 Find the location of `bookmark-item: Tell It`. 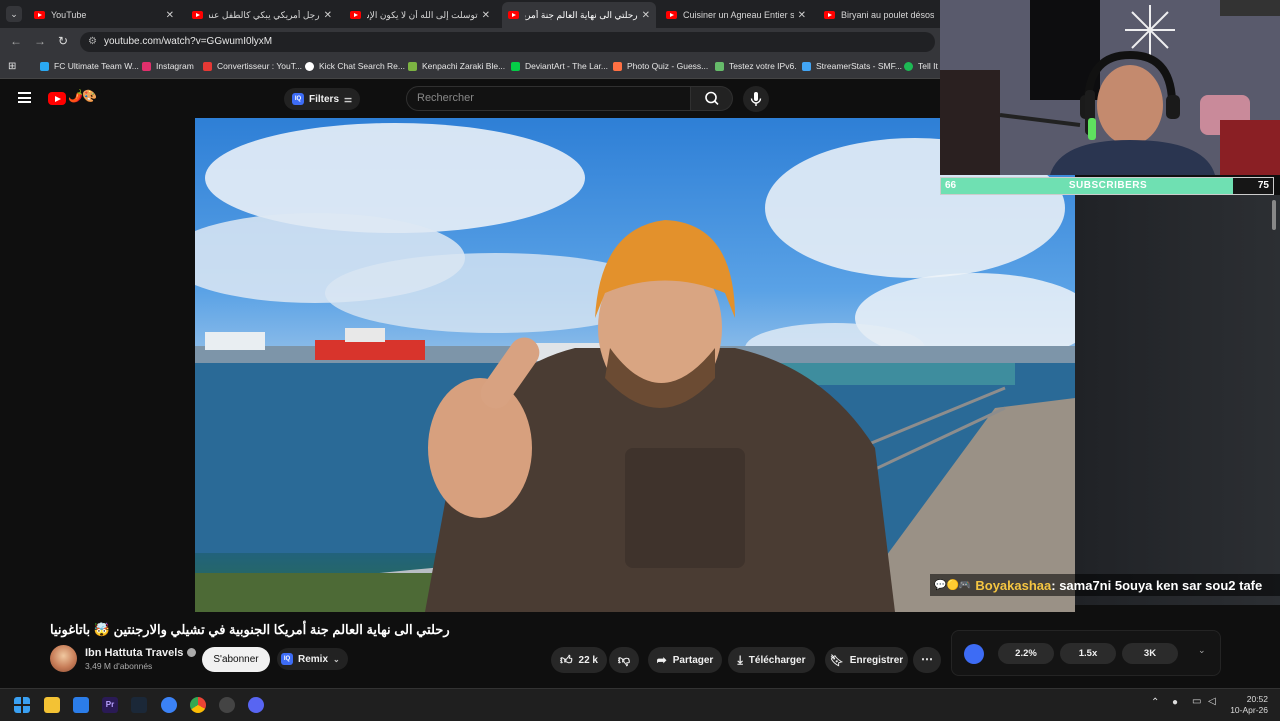

bookmark-item: Tell It is located at coordinates (921, 66).